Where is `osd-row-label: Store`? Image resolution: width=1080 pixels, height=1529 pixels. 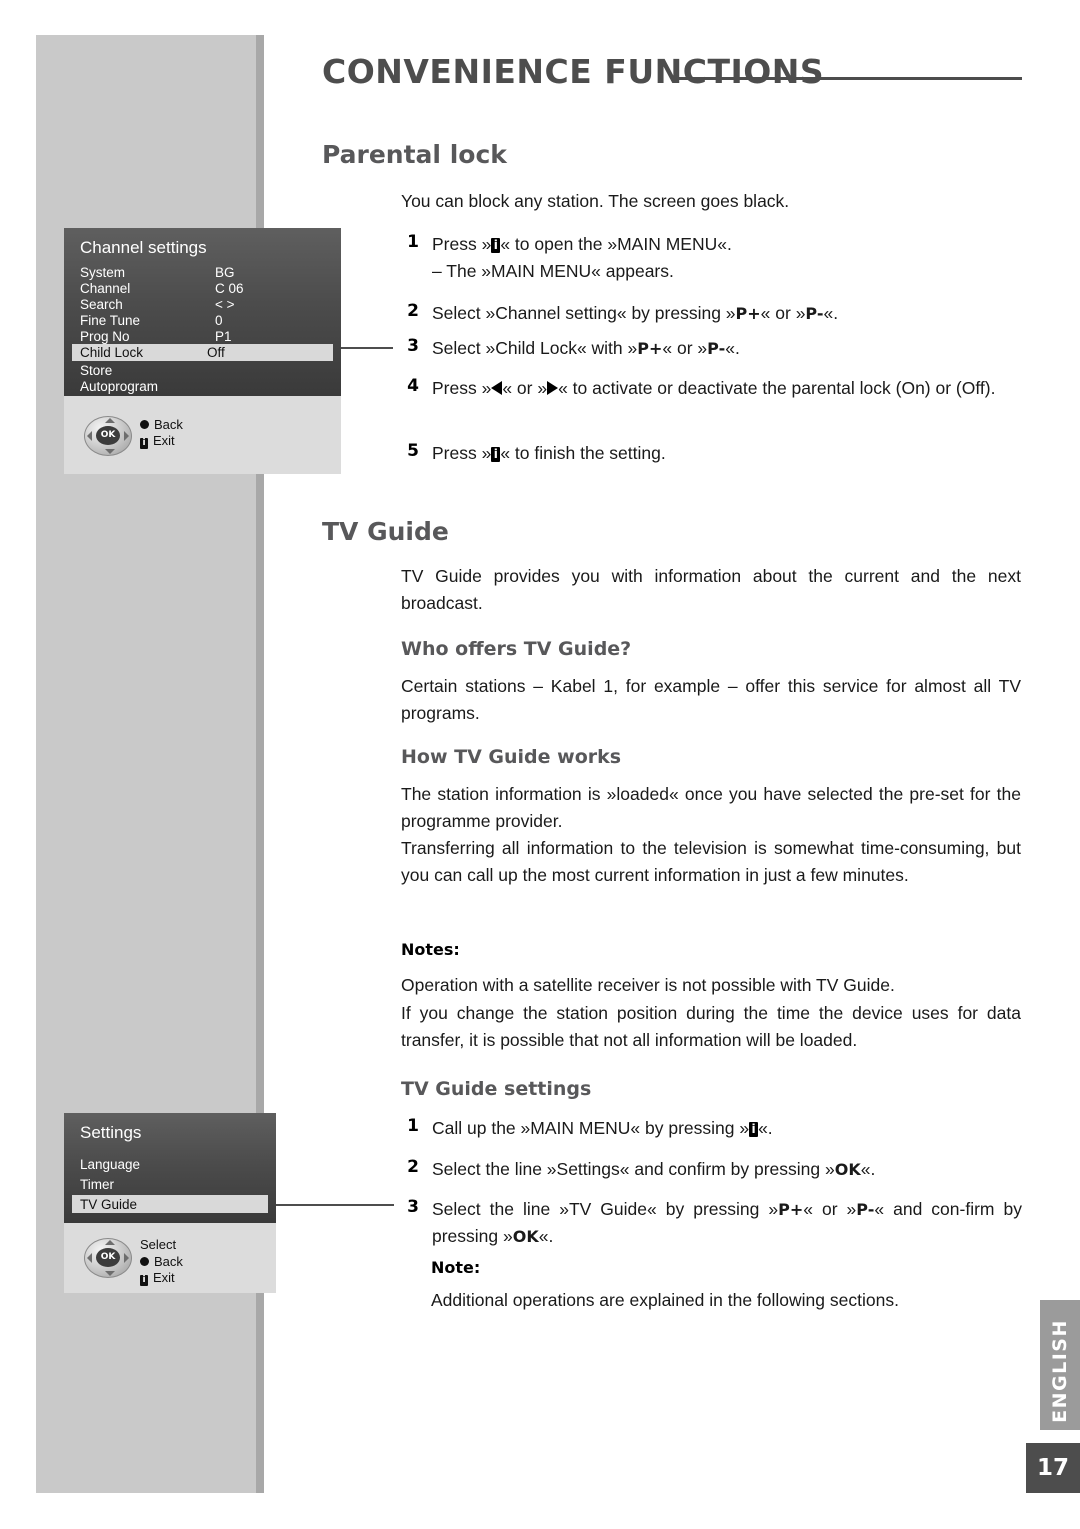 osd-row-label: Store is located at coordinates (96, 370).